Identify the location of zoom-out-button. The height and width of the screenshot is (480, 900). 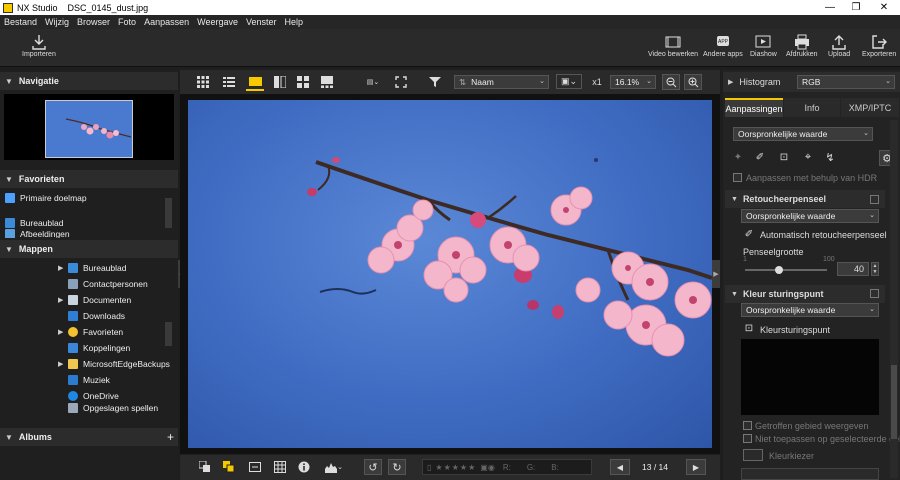
(671, 82).